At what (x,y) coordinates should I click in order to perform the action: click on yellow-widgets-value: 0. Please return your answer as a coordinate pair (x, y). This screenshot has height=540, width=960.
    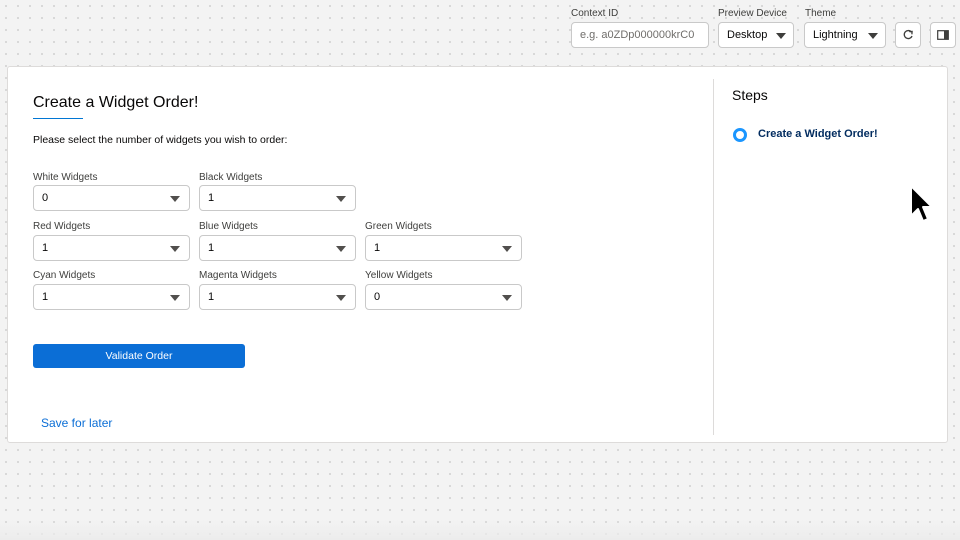
    Looking at the image, I should click on (377, 297).